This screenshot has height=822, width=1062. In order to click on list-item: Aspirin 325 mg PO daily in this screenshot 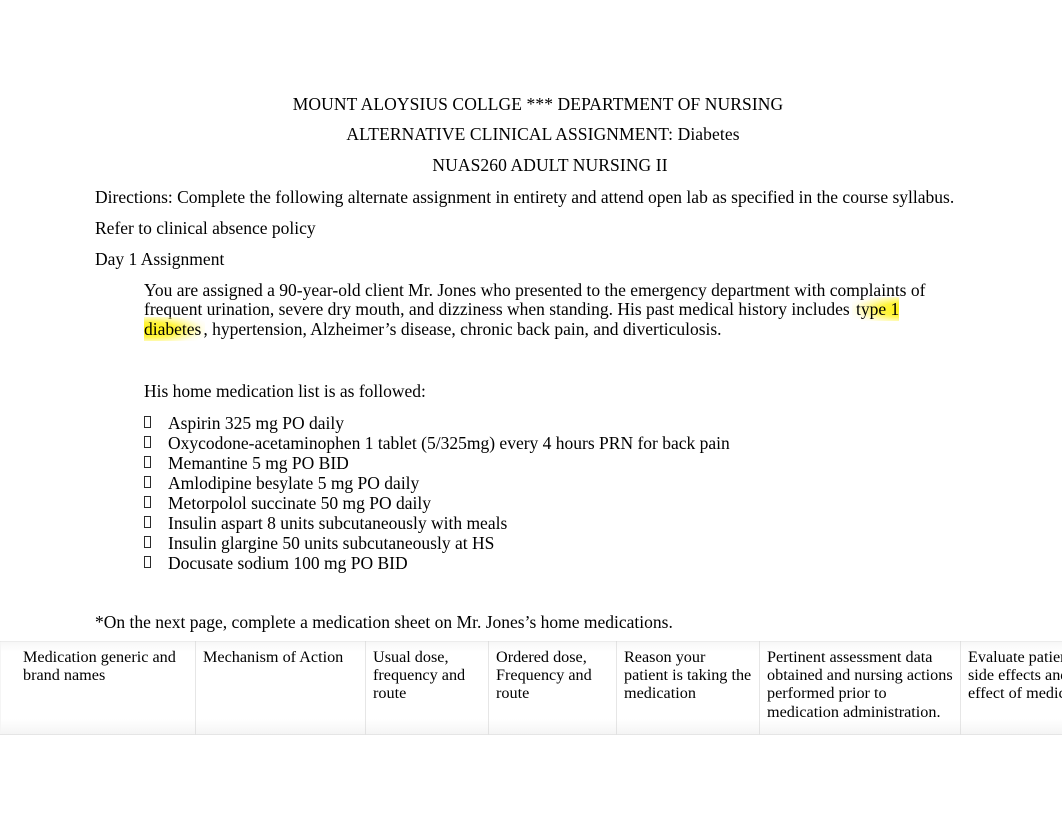, I will do `click(437, 423)`.